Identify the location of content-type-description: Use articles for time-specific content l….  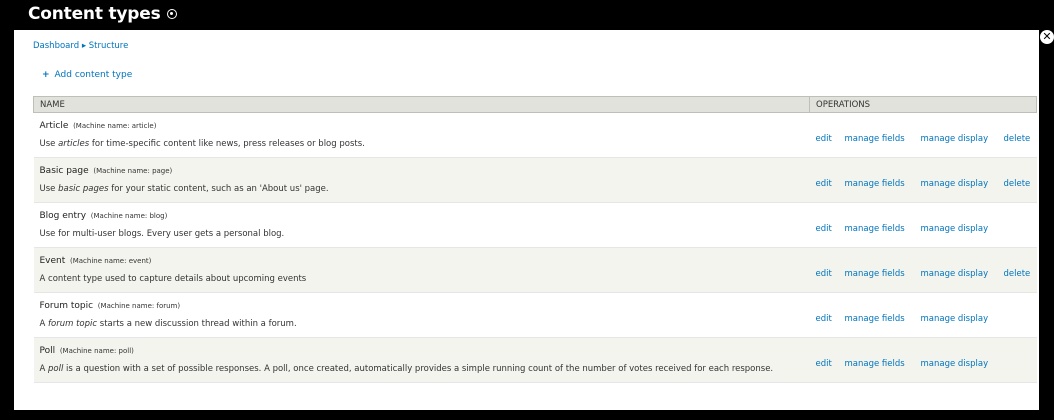
(422, 144).